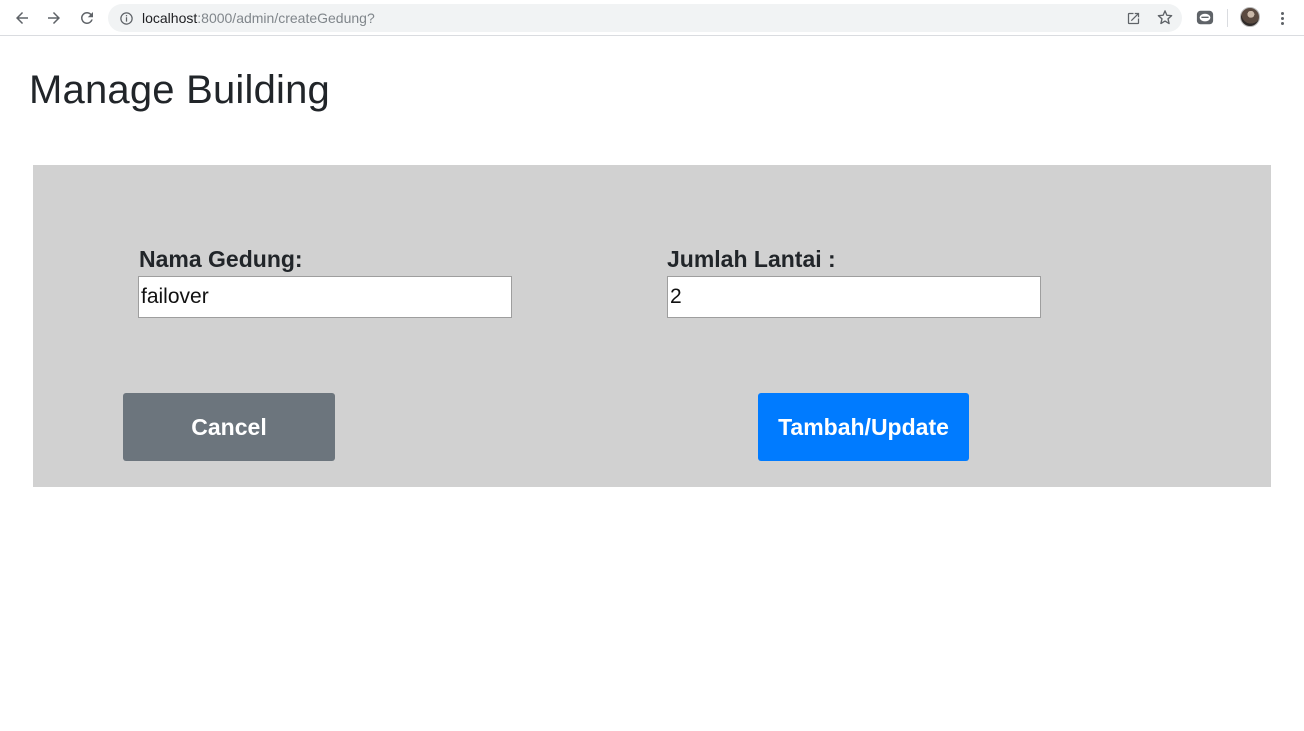 This screenshot has height=731, width=1304. What do you see at coordinates (170, 18) in the screenshot?
I see `url-host: localhost` at bounding box center [170, 18].